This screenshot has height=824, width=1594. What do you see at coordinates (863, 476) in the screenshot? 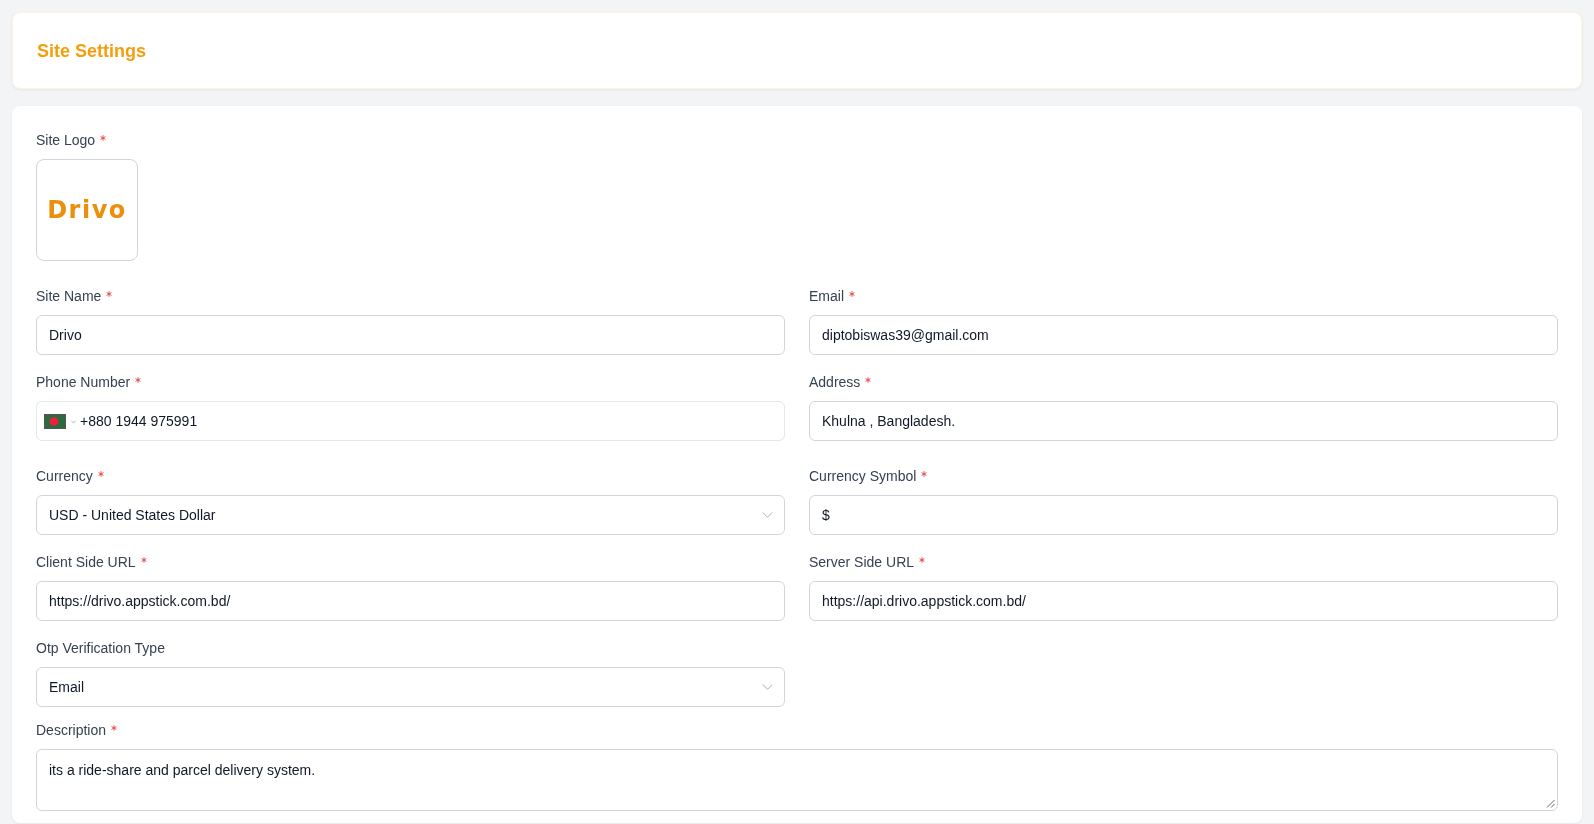
I see `field-label: Currency Symbol` at bounding box center [863, 476].